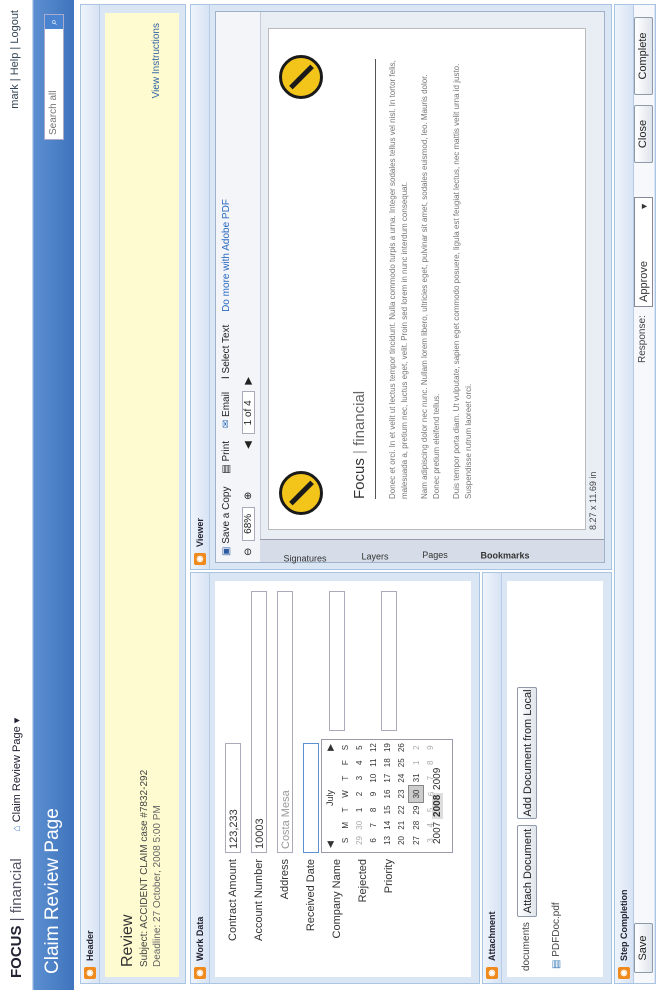  Describe the element at coordinates (643, 56) in the screenshot. I see `complete-button: Complete` at that location.